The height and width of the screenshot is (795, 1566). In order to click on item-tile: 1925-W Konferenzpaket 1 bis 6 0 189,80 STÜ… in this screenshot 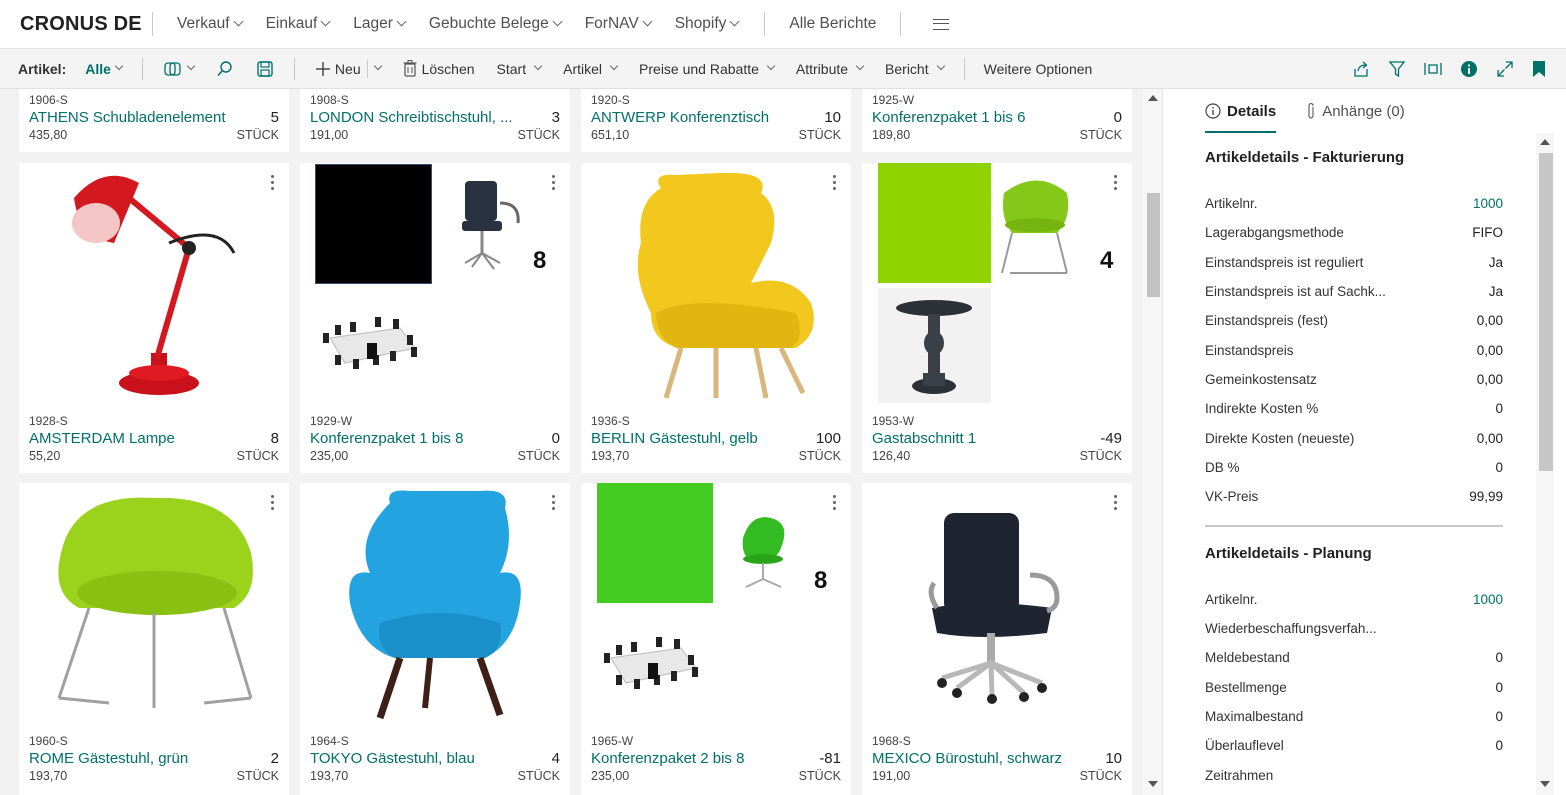, I will do `click(997, 120)`.